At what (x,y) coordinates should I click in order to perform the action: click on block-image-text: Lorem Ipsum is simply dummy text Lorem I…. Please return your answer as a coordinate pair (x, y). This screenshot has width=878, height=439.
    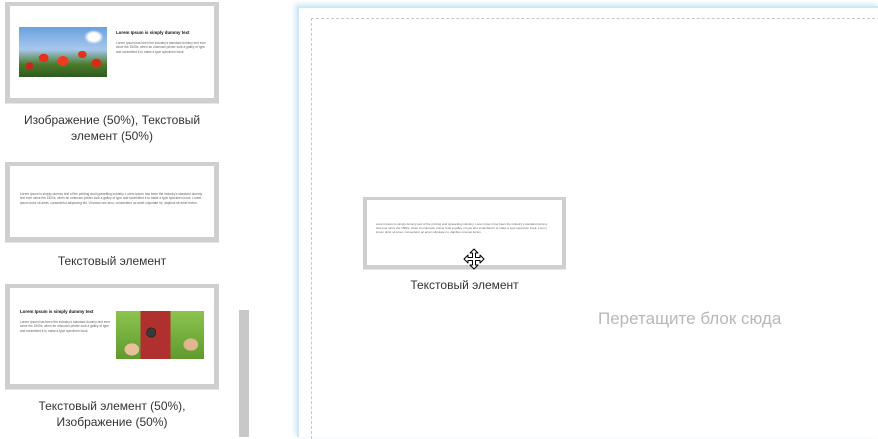
    Looking at the image, I should click on (112, 73).